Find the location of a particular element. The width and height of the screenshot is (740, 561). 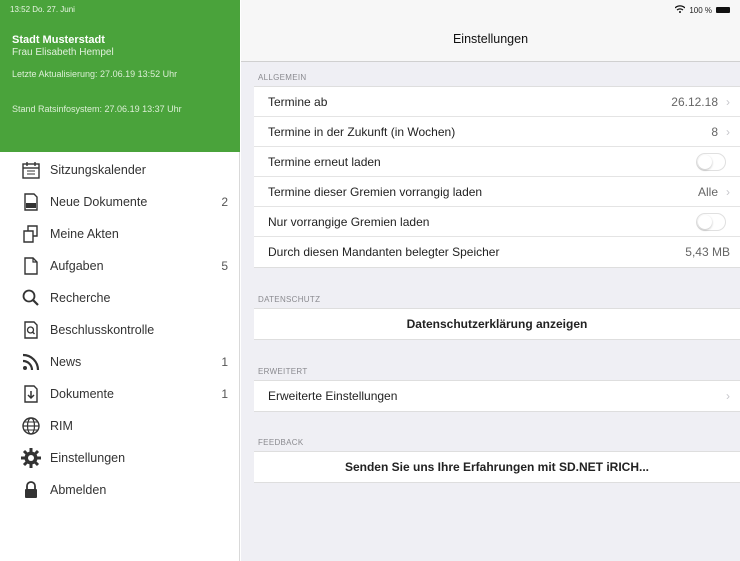

section-label-erweitert: ERWEITERT is located at coordinates (283, 371).